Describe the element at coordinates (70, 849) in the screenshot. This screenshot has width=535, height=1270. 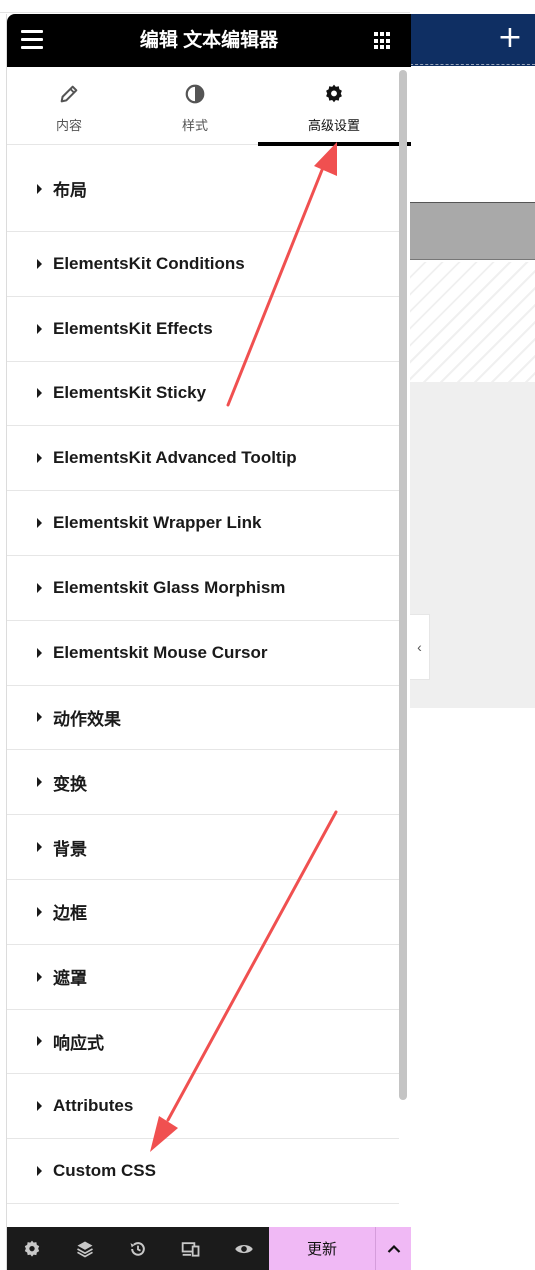
I see `section-label: 背景` at that location.